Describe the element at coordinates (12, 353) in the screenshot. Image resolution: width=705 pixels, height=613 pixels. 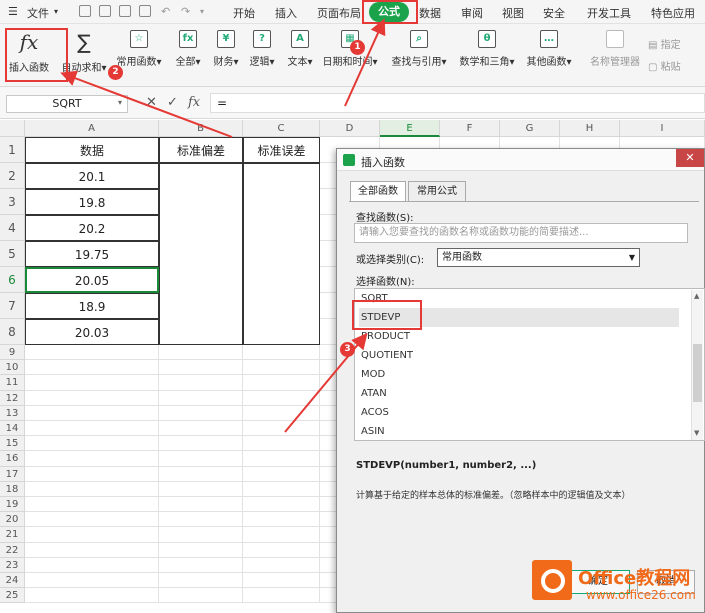
I see `row-header: 9` at that location.